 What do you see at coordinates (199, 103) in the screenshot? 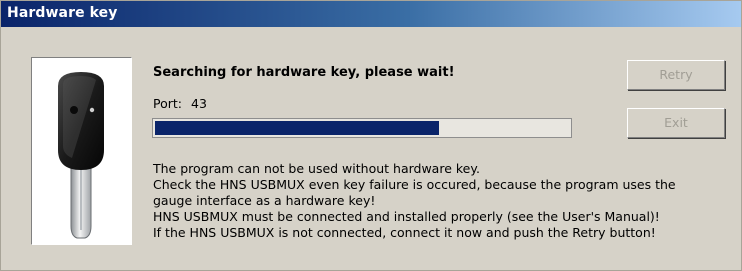
I see `port-value: 43` at bounding box center [199, 103].